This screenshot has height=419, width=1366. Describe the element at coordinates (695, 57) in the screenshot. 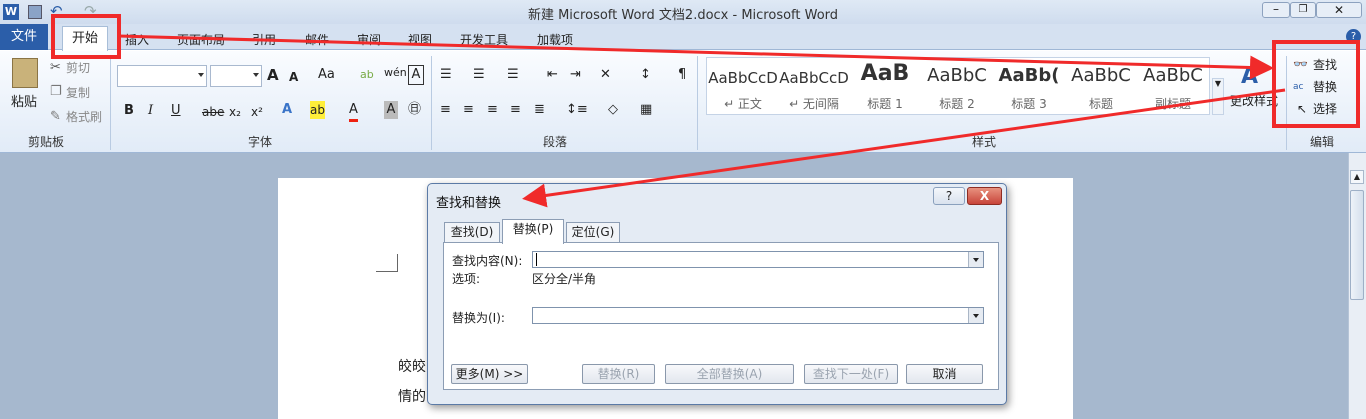

I see `arrow-to-find` at that location.